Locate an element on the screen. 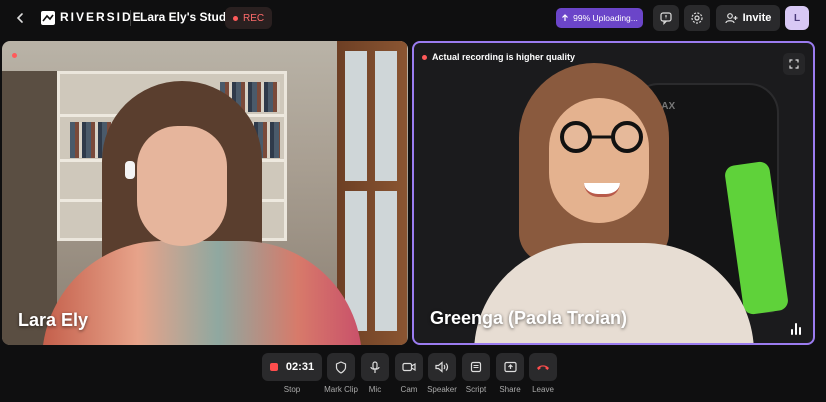 This screenshot has height=402, width=826. script-button is located at coordinates (476, 367).